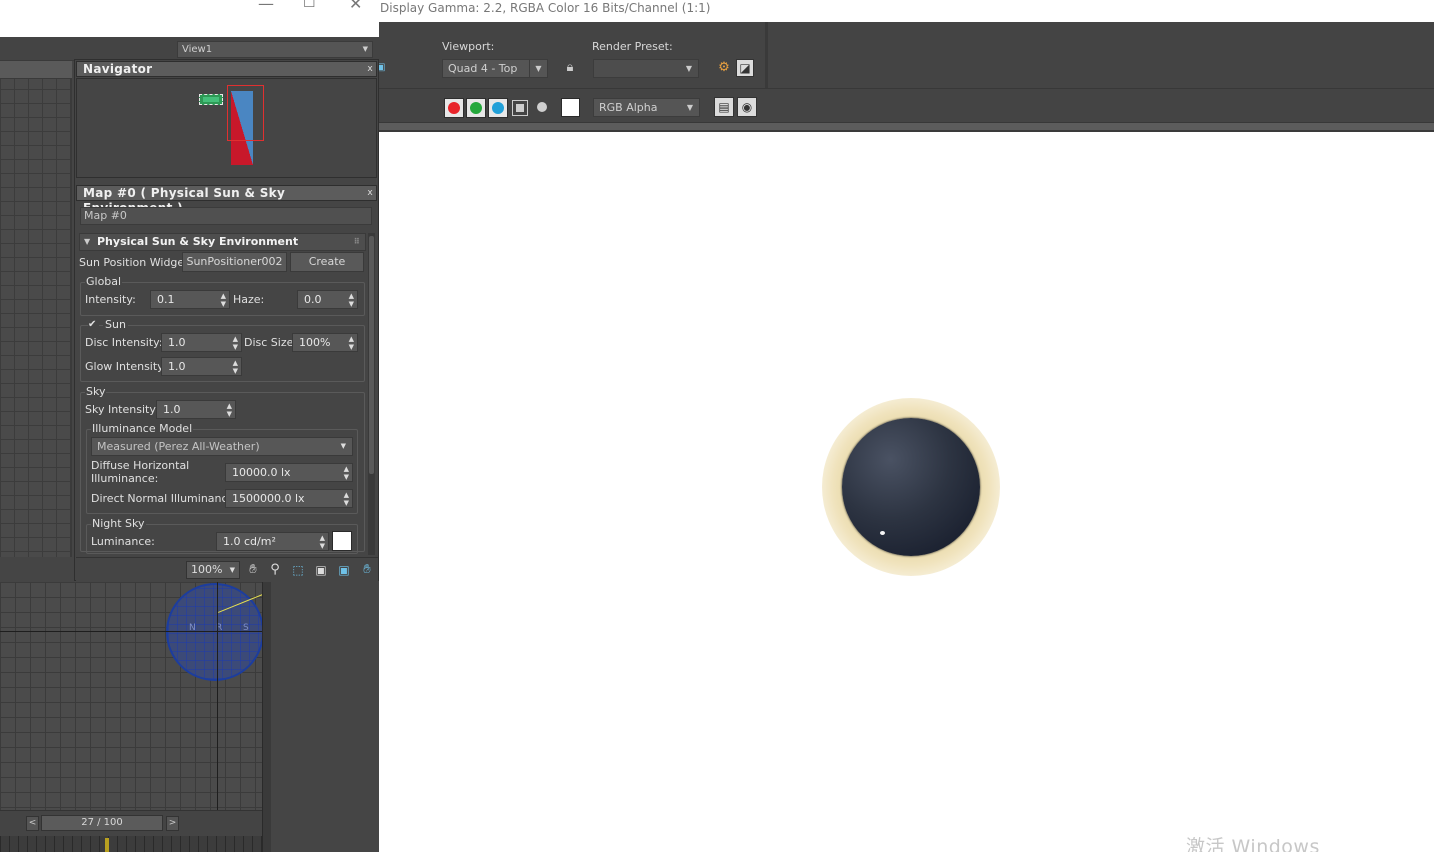 Image resolution: width=1434 pixels, height=852 pixels. I want to click on sky-intensity-spinner: 1.0 ▲ ▼, so click(196, 409).